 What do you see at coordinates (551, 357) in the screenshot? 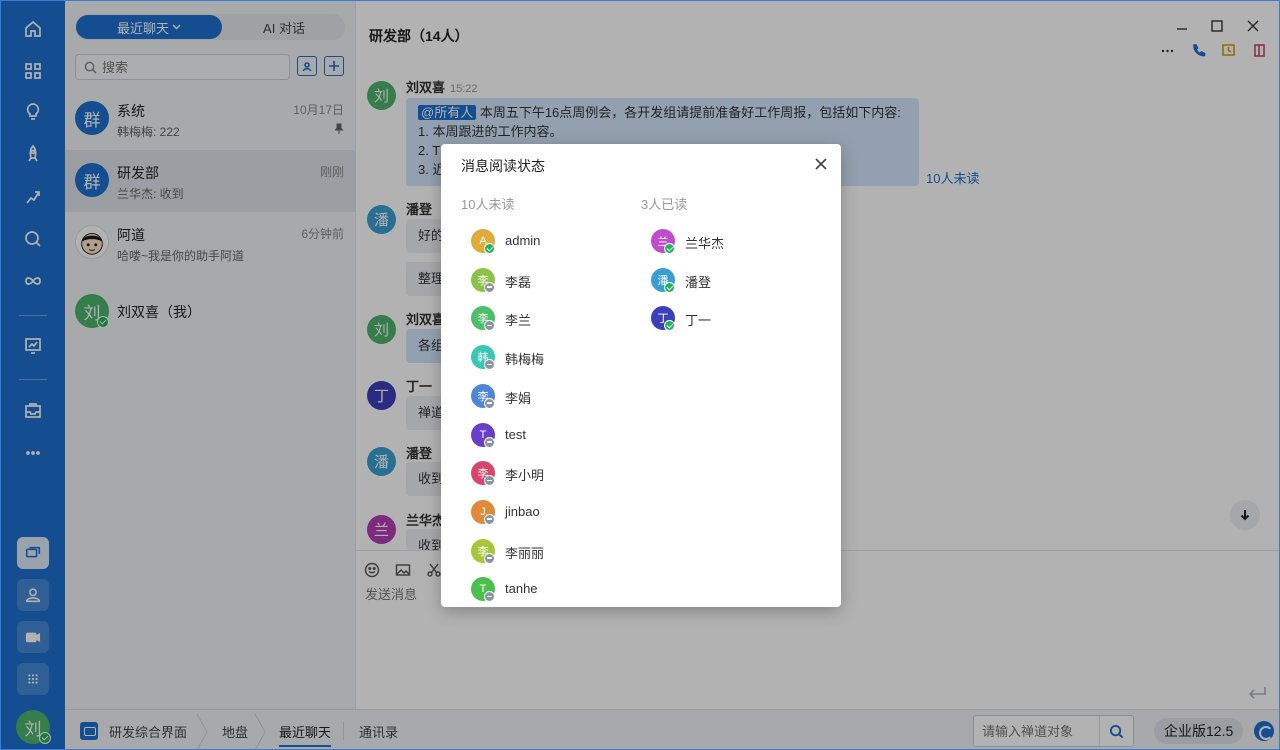
I see `reader-item: 韩韩梅梅` at bounding box center [551, 357].